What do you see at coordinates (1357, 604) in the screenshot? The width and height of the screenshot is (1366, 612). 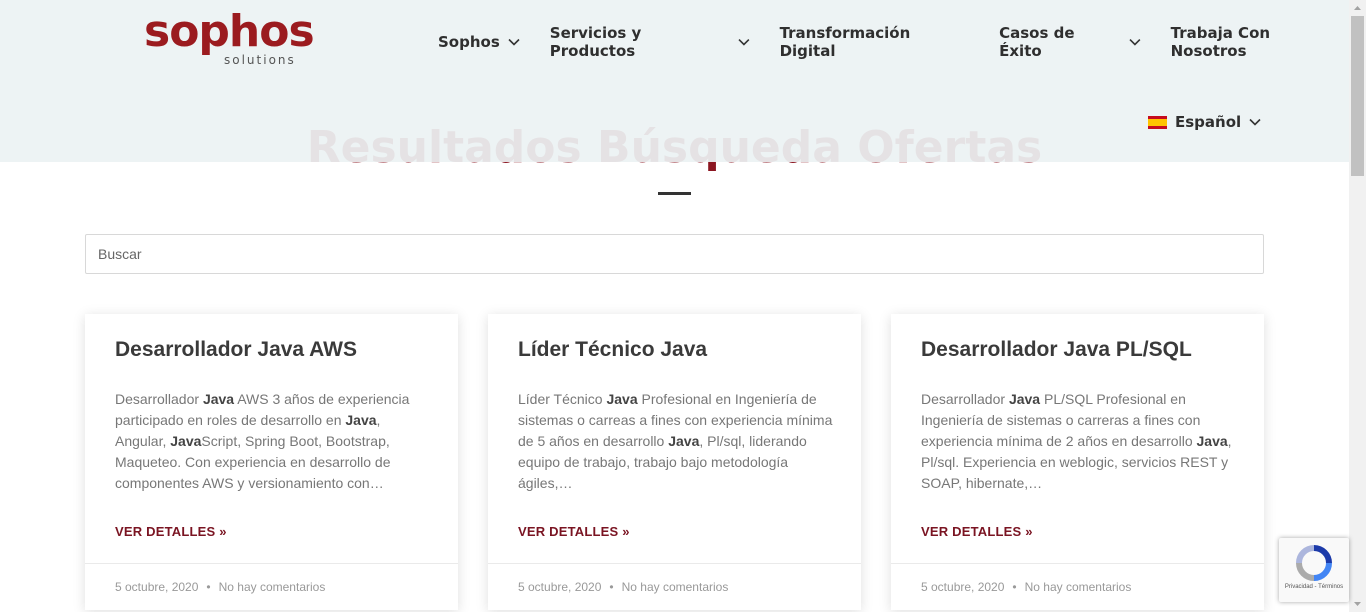 I see `scroll-down-arrow-icon` at bounding box center [1357, 604].